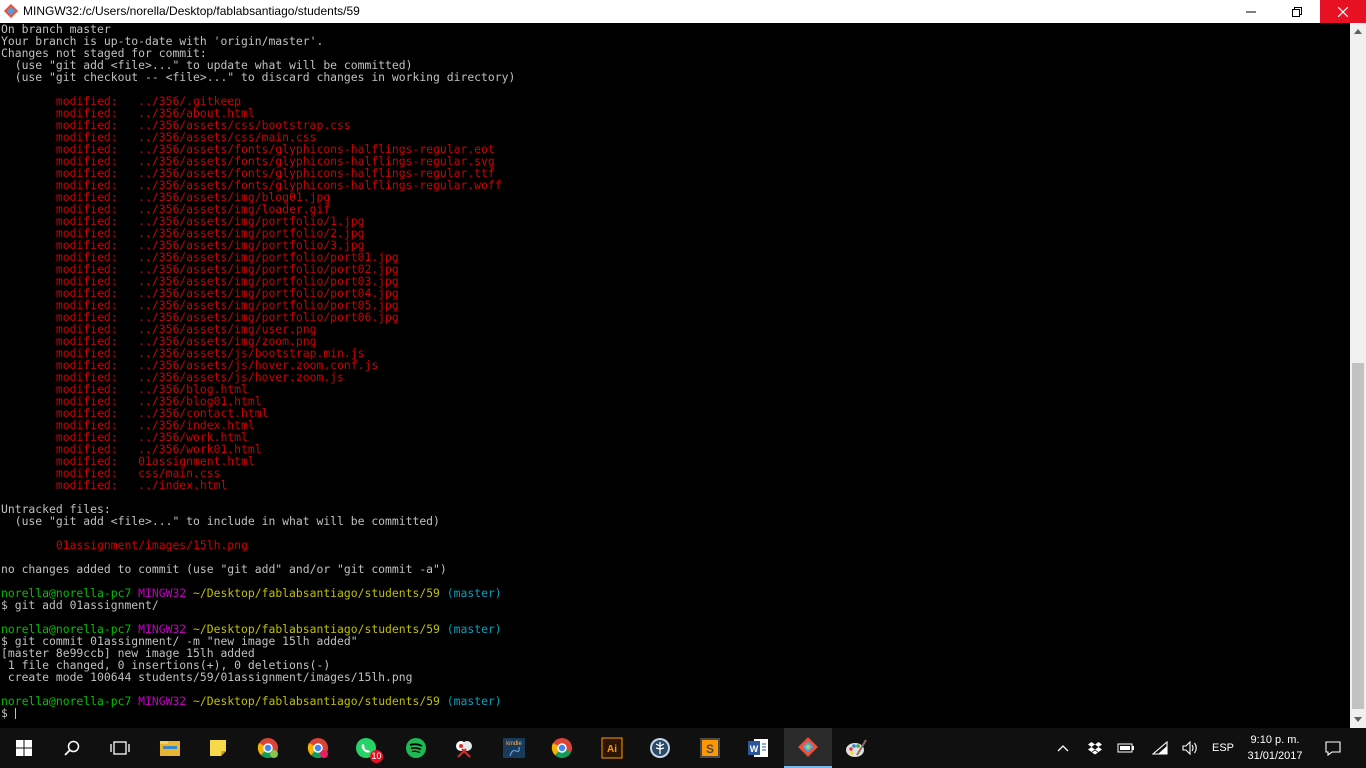 This screenshot has height=768, width=1366. Describe the element at coordinates (70, 701) in the screenshot. I see `terminal-text-segment: norella@norella-pc7` at that location.